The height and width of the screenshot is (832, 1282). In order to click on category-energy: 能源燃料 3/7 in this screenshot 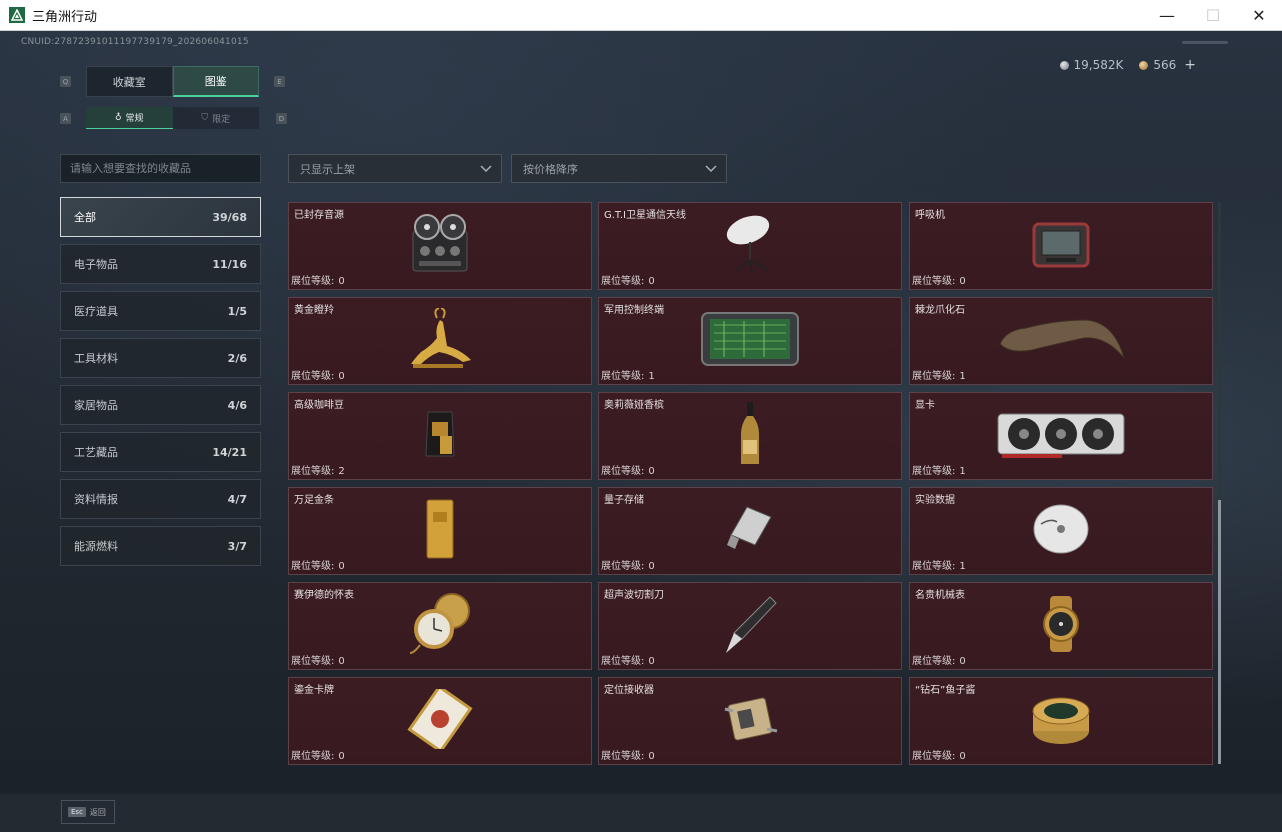, I will do `click(160, 546)`.